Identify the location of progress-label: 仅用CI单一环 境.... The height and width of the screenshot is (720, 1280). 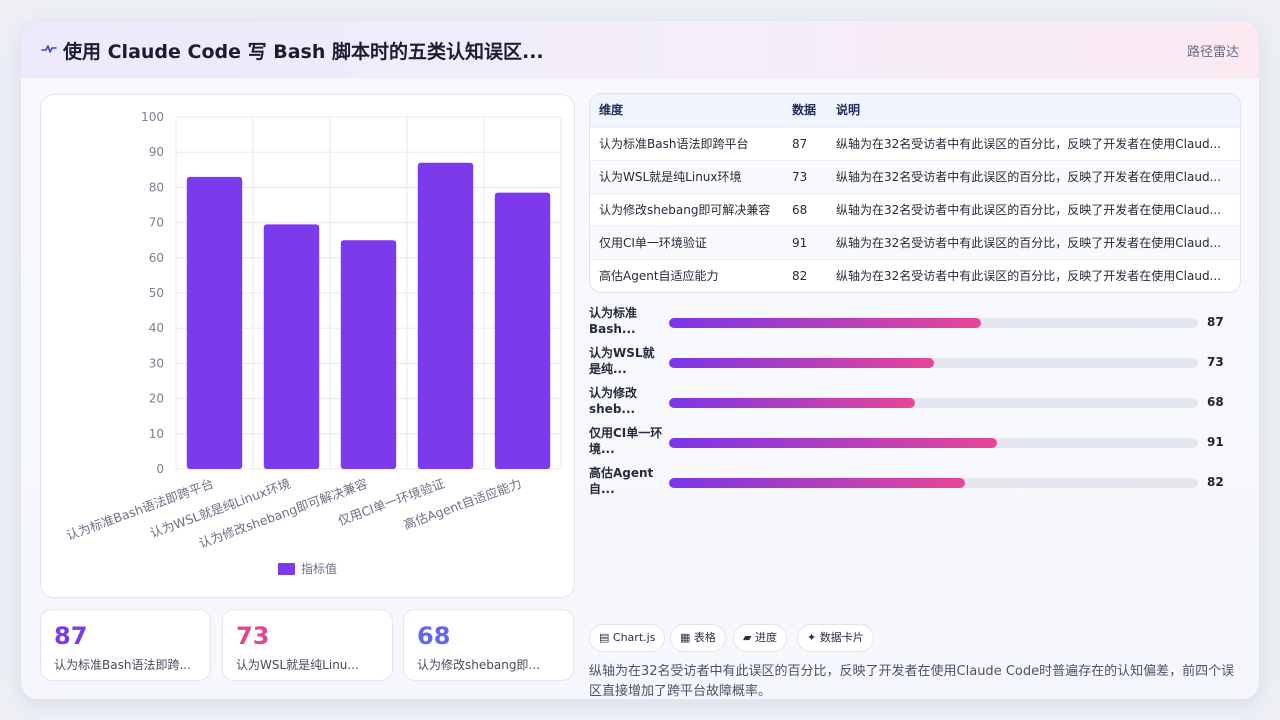
(626, 441).